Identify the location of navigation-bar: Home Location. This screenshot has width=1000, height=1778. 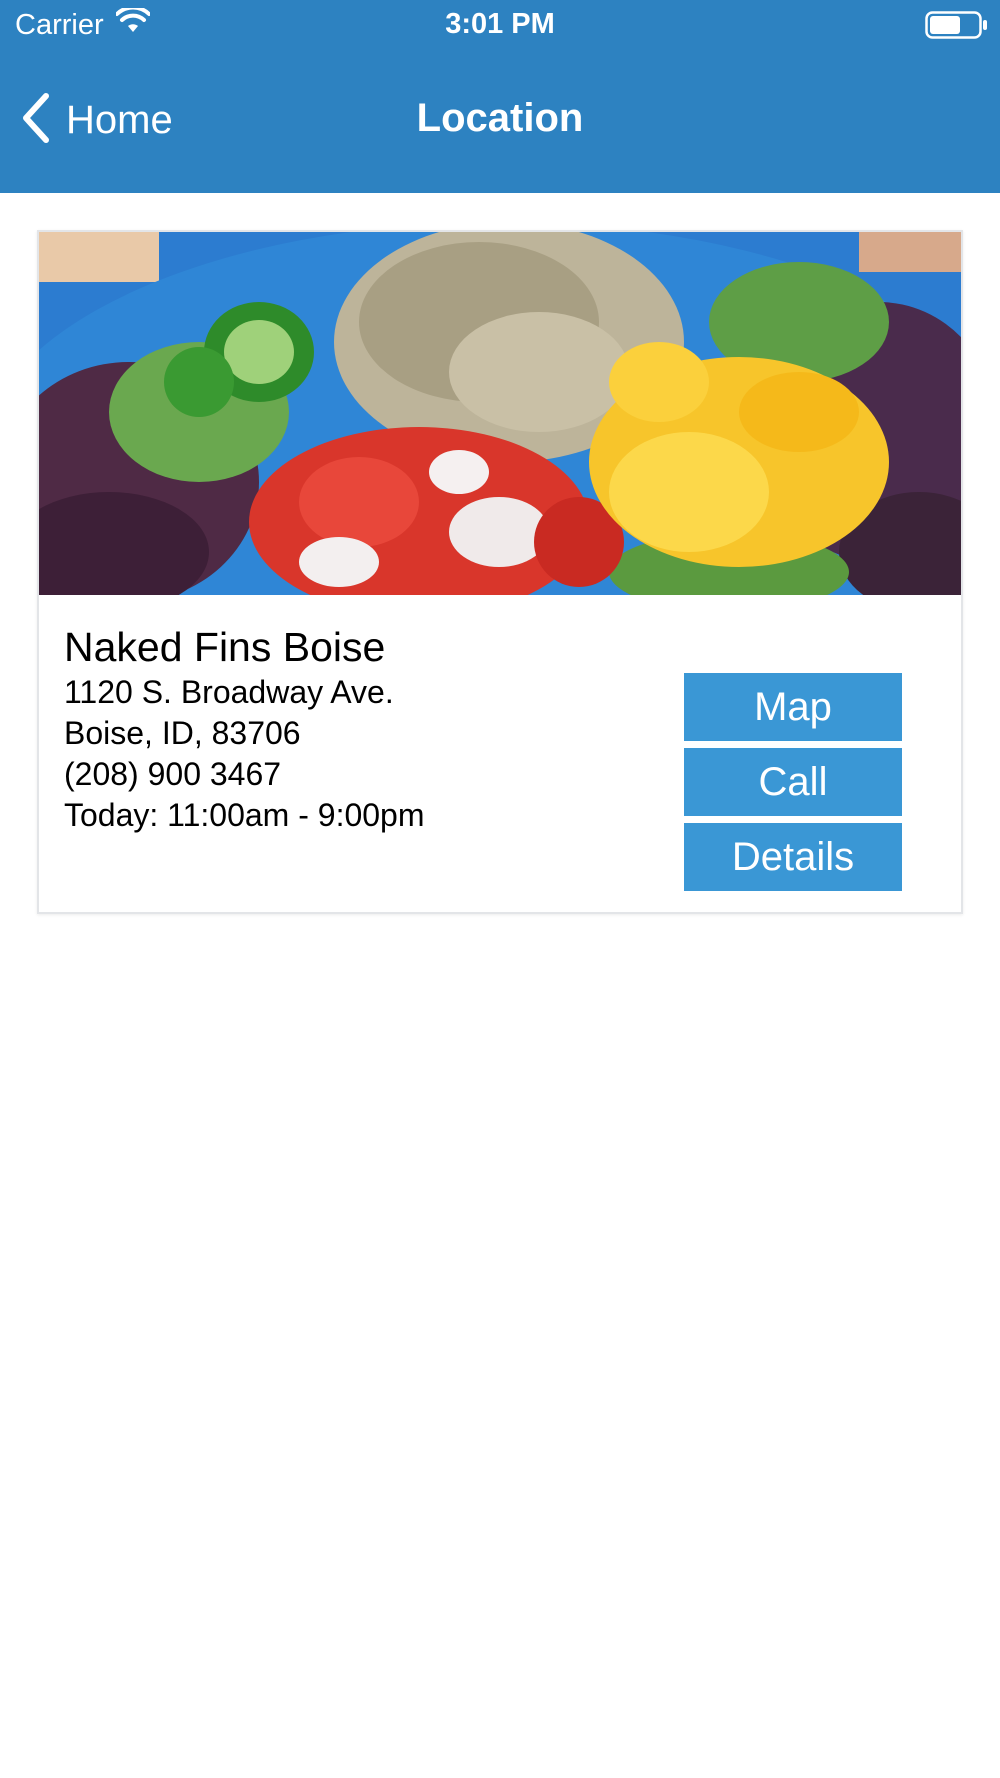
(500, 121).